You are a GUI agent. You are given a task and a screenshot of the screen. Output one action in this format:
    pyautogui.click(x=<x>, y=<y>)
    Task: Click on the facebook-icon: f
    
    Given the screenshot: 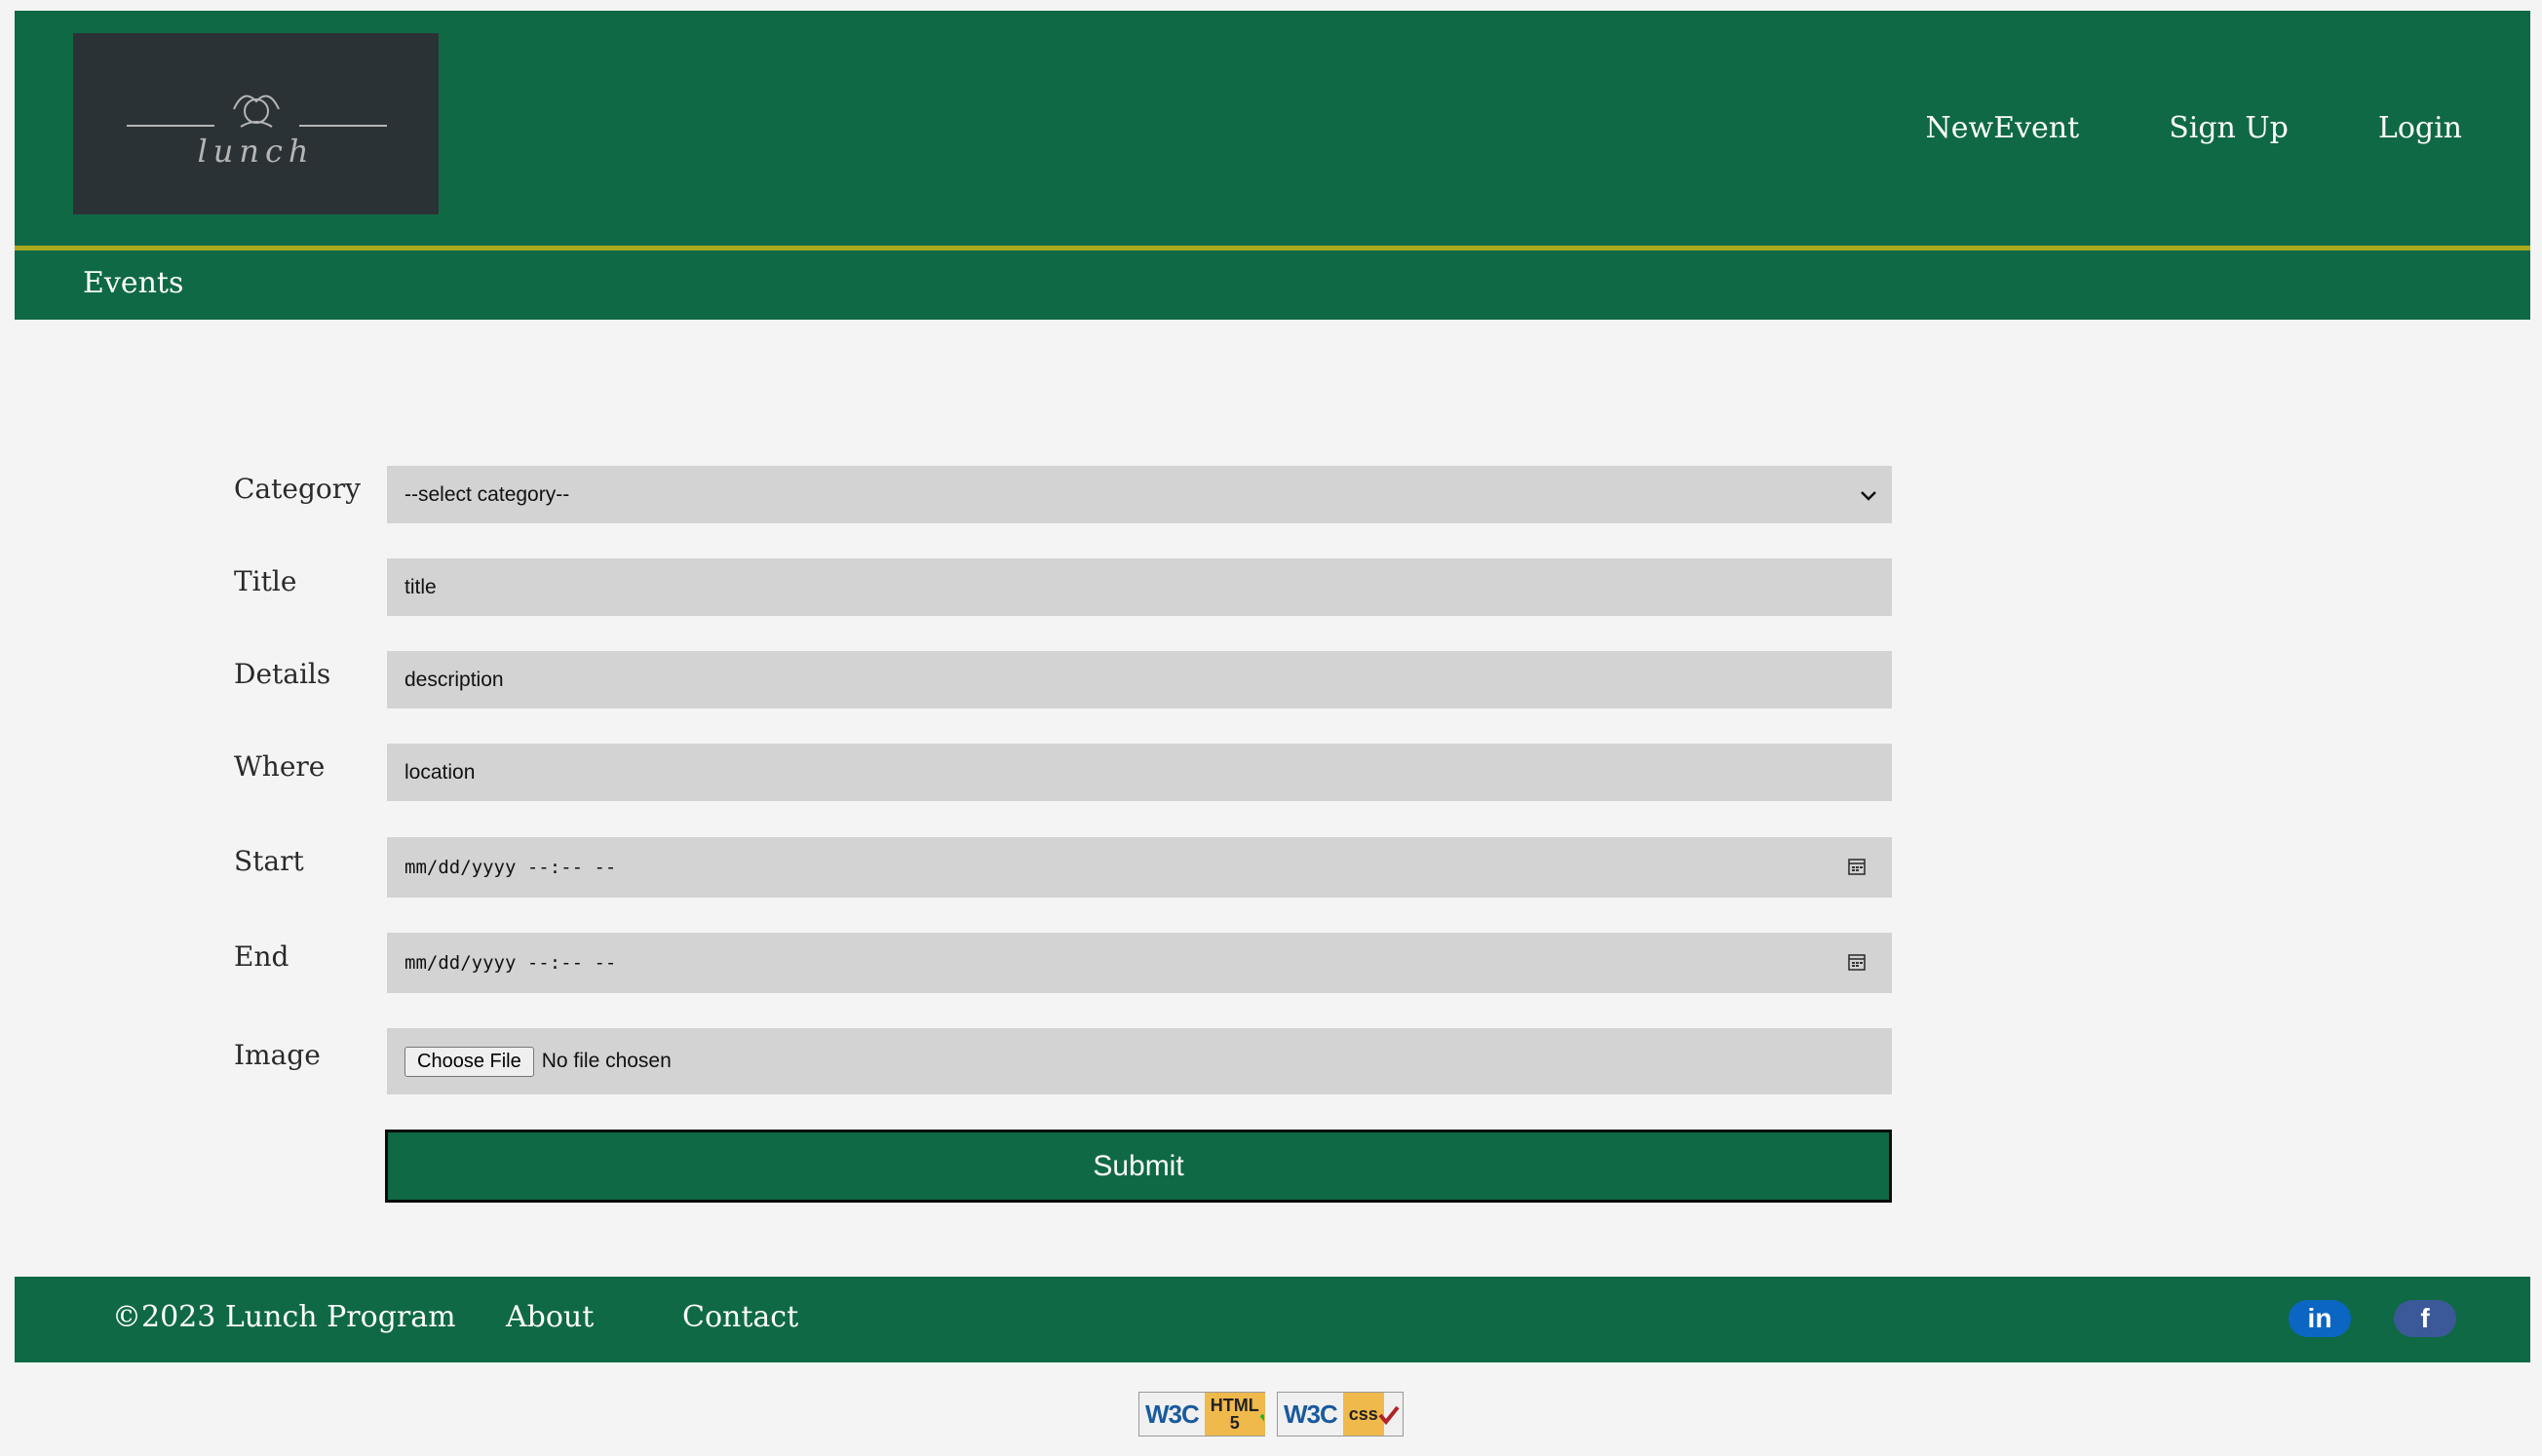 What is the action you would take?
    pyautogui.click(x=2425, y=1318)
    